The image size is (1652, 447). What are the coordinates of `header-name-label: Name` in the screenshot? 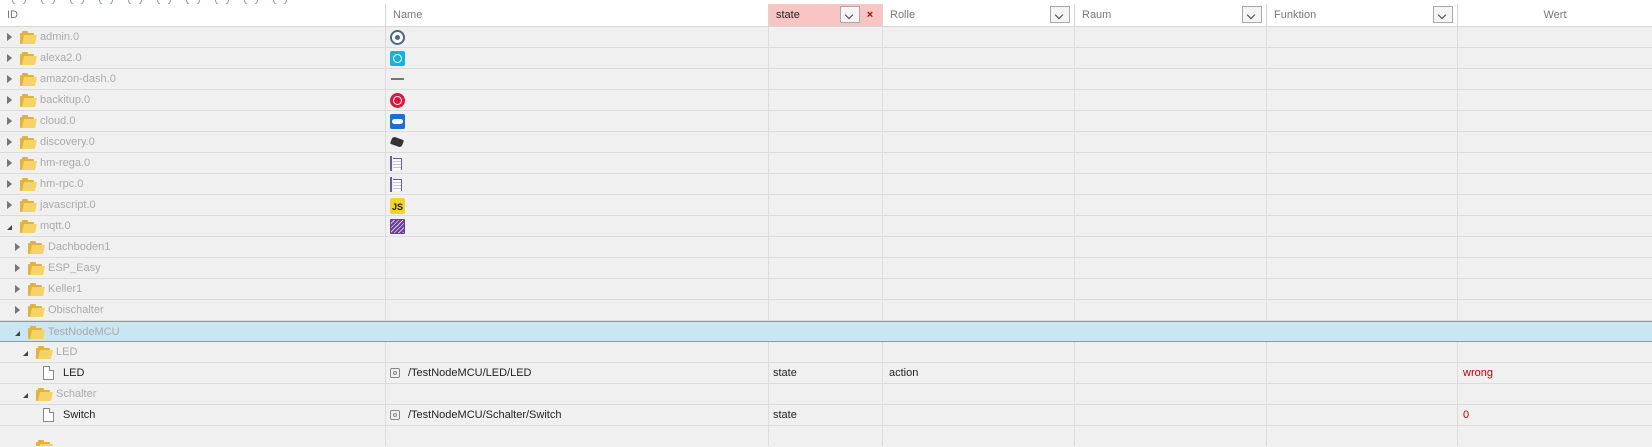 It's located at (408, 15).